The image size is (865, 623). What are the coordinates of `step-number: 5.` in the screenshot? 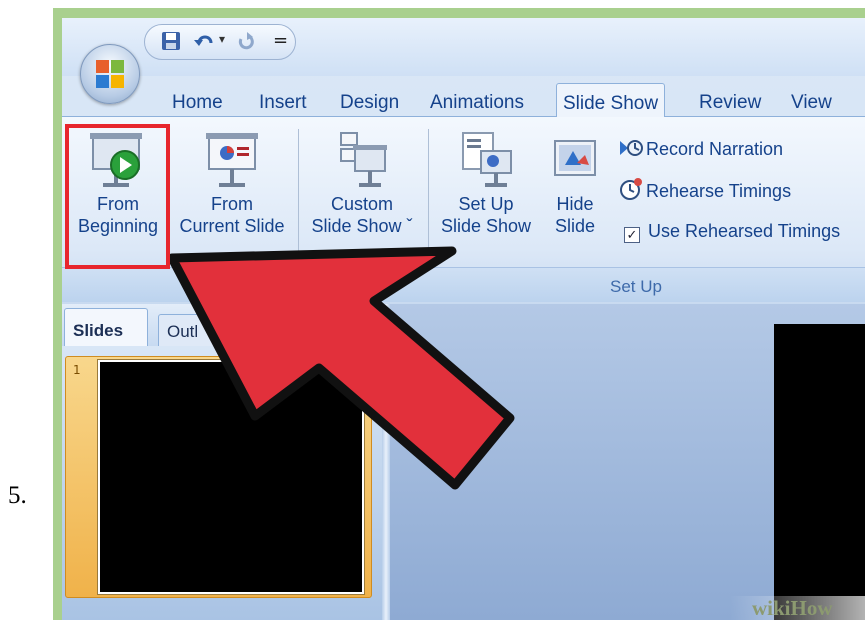 It's located at (17, 495).